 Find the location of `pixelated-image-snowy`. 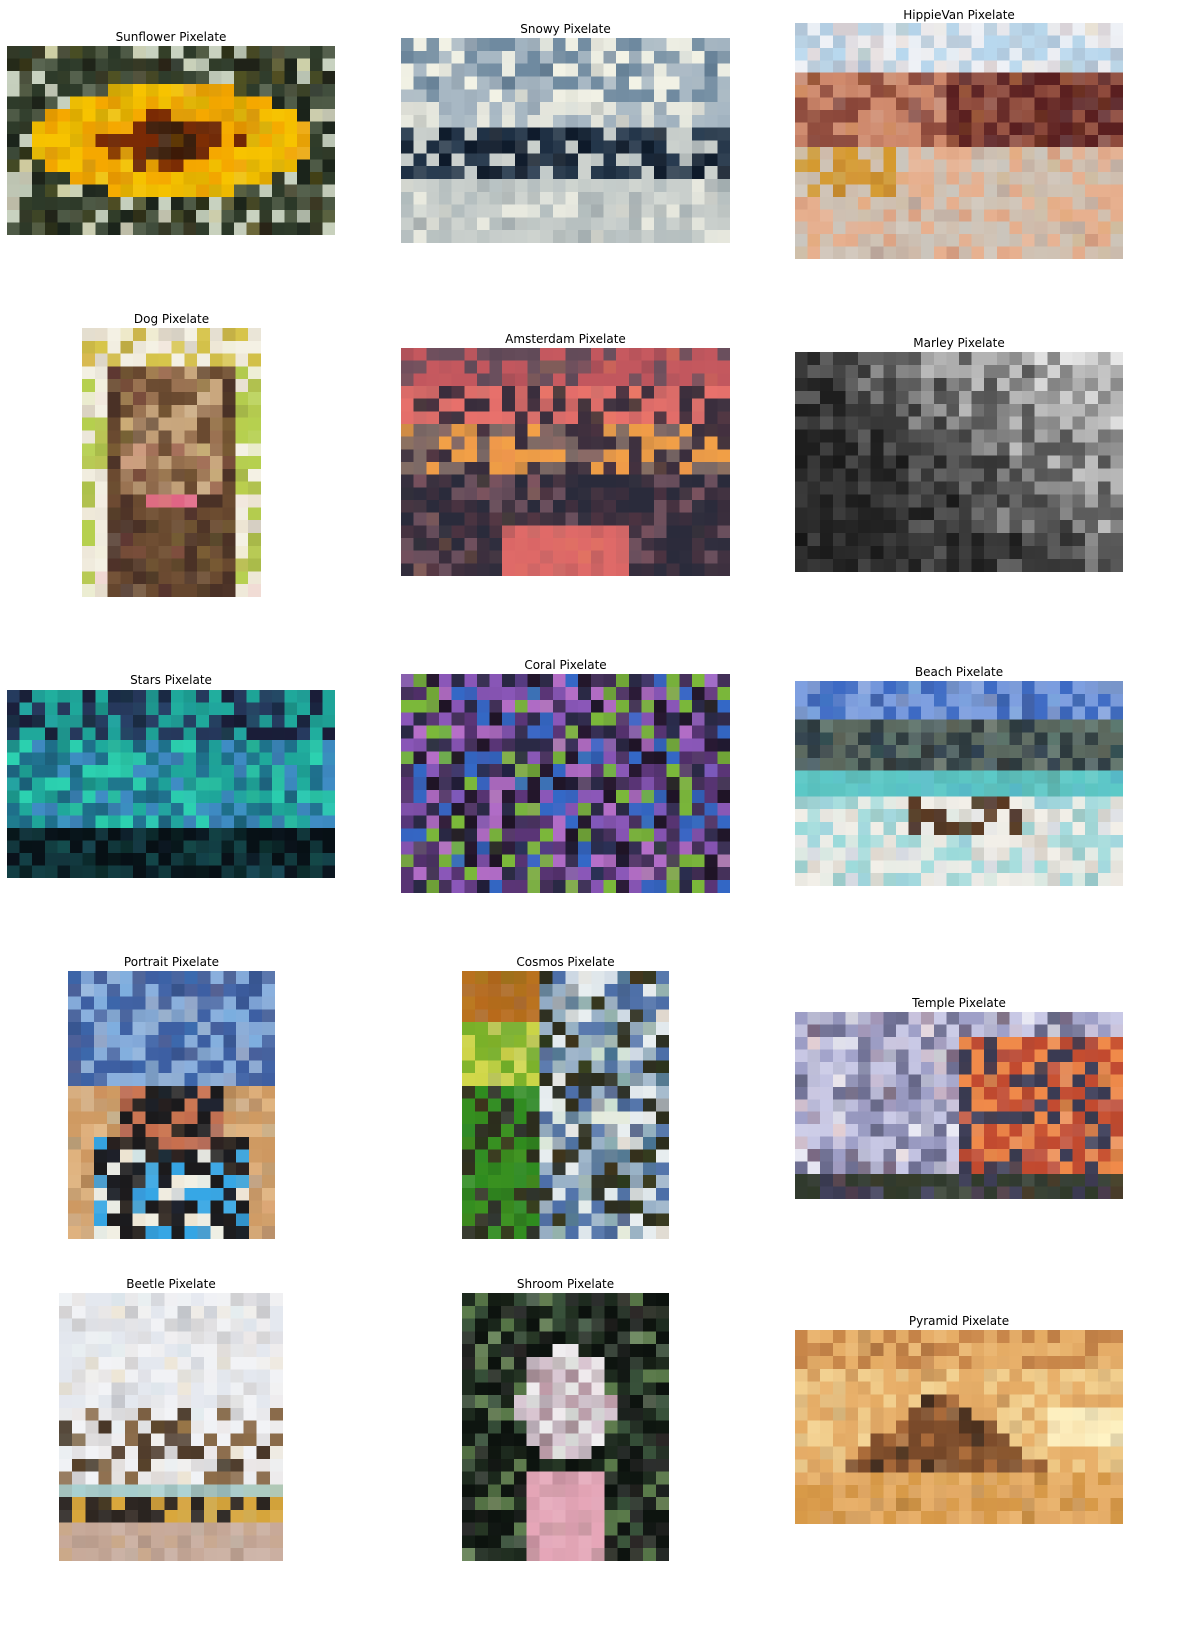

pixelated-image-snowy is located at coordinates (565, 140).